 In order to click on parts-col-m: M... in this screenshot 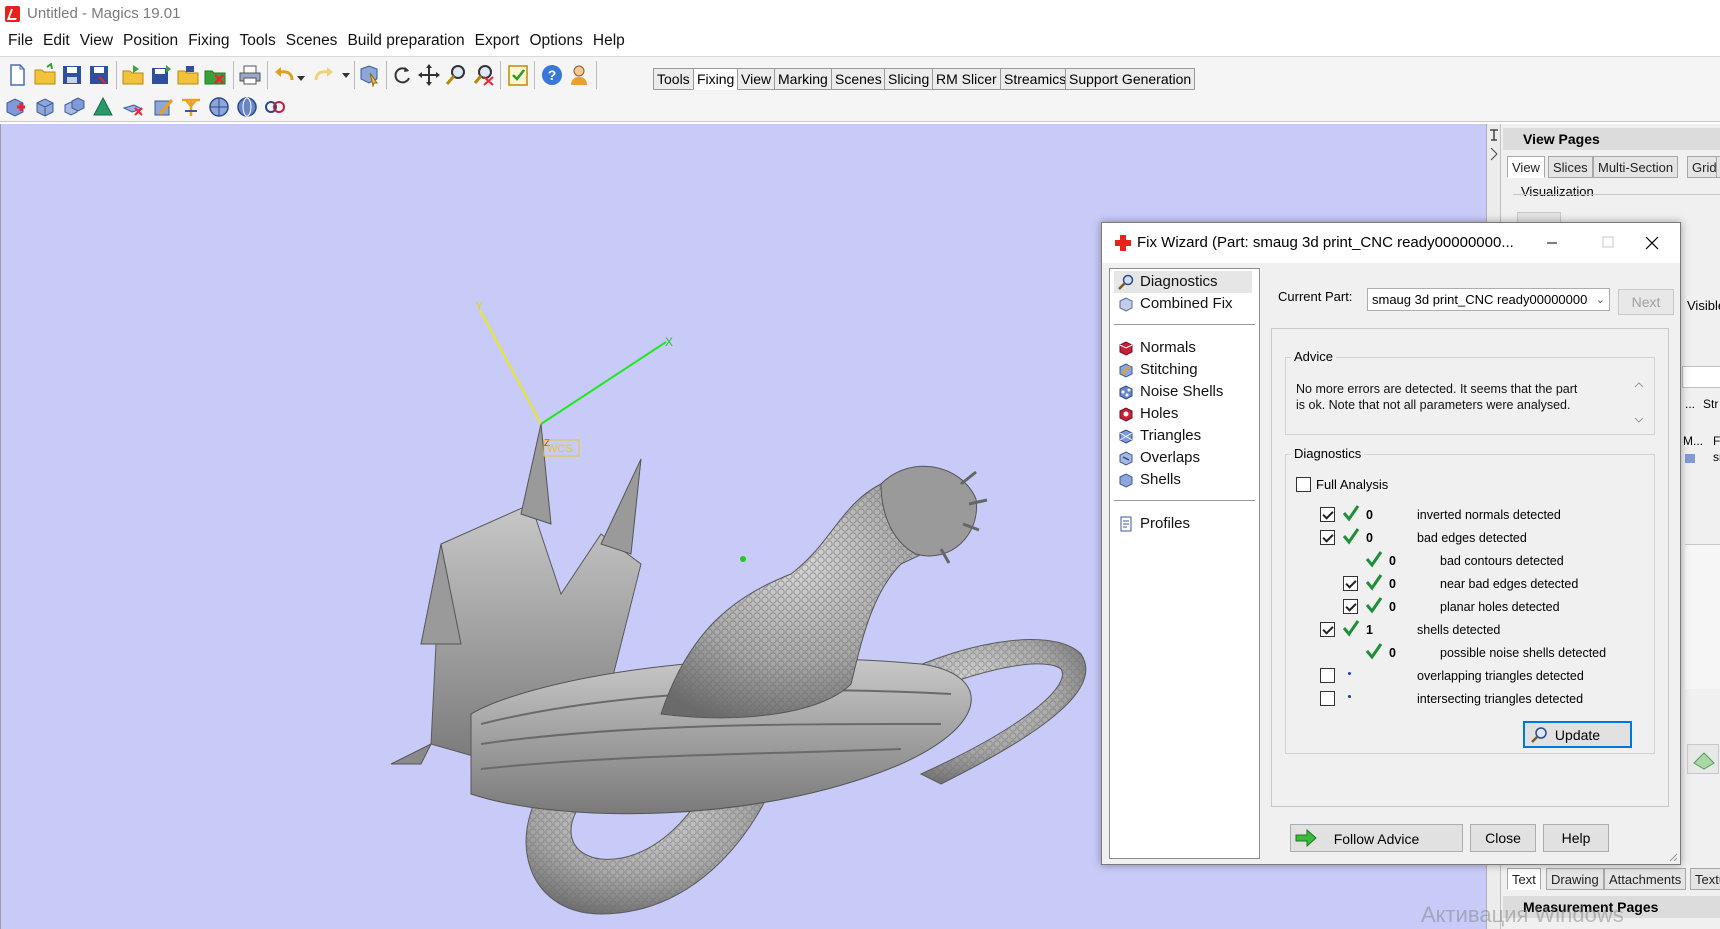, I will do `click(1693, 441)`.